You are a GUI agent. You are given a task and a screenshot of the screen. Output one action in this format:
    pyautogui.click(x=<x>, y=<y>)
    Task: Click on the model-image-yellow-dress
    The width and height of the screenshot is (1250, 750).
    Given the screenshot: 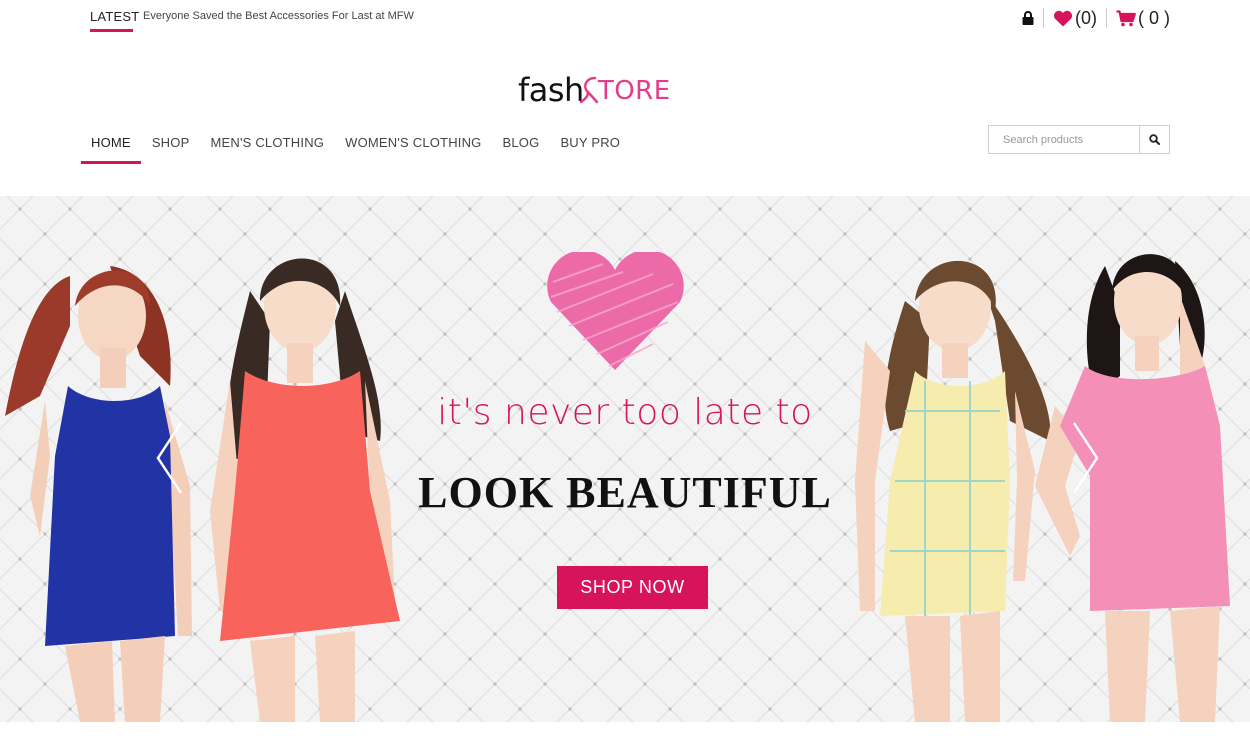 What is the action you would take?
    pyautogui.click(x=953, y=491)
    